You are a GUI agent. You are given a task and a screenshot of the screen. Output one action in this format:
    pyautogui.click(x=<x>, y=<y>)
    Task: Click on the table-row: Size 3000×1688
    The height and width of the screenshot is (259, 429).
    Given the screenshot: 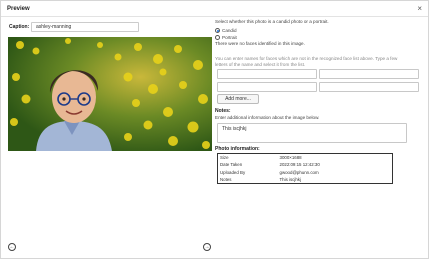 What is the action you would take?
    pyautogui.click(x=261, y=157)
    